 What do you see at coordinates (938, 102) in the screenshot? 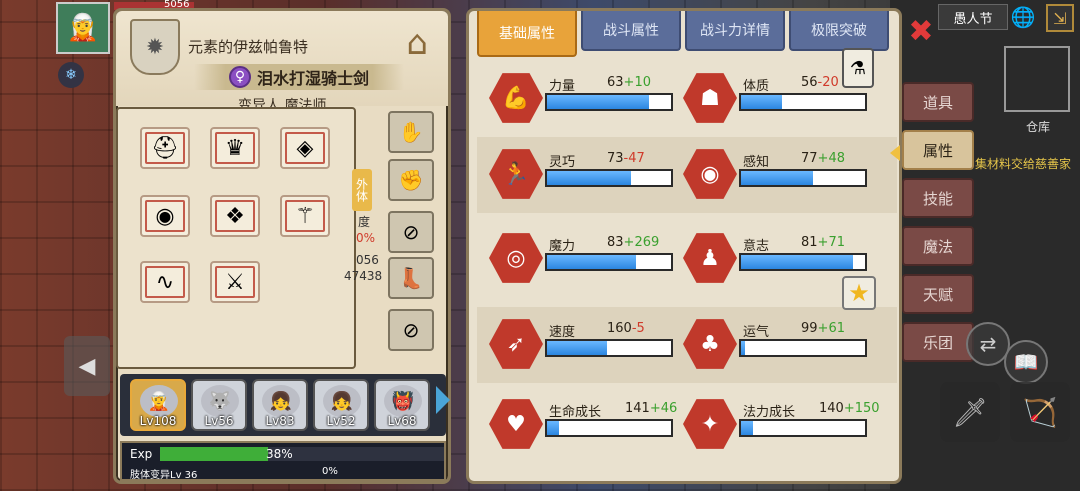
I see `side-menu-items: 道具` at bounding box center [938, 102].